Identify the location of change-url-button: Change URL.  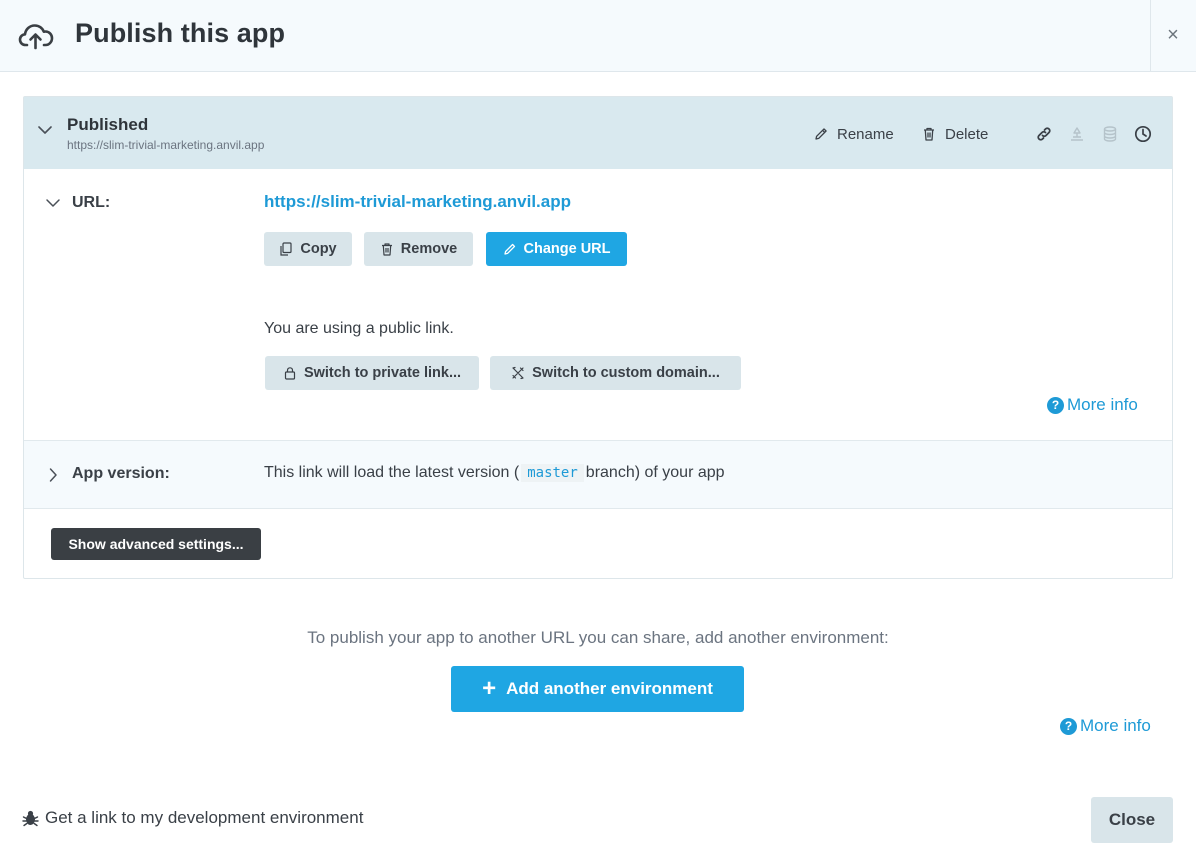
(556, 249).